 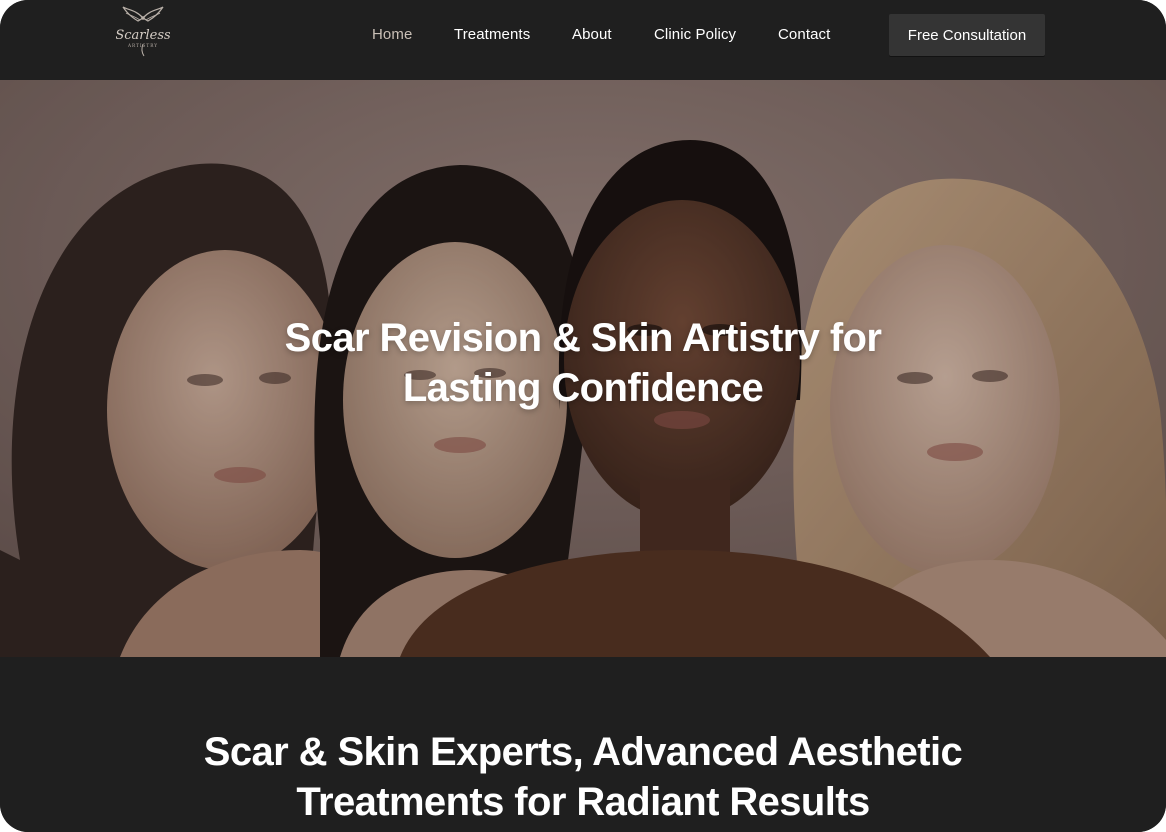 I want to click on section-title-line-1: Scar & Skin Experts, Advanced Aesthetic, so click(x=583, y=752).